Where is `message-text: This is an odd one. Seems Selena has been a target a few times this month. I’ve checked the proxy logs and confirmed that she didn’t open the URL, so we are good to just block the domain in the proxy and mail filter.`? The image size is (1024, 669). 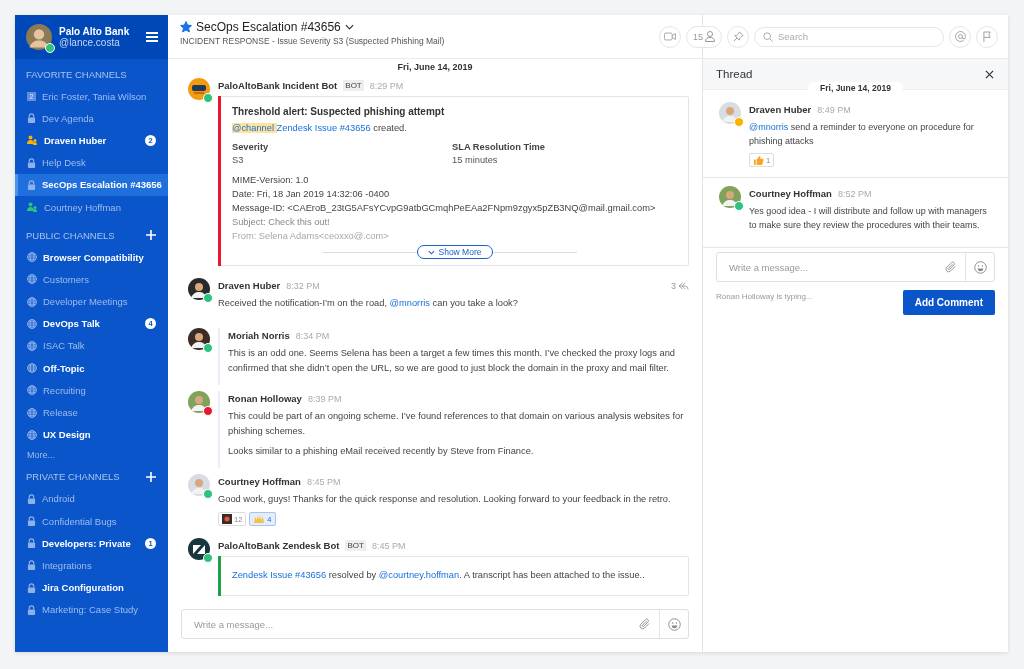 message-text: This is an odd one. Seems Selena has been a target a few times this month. I’ve checked the proxy logs and confirmed that she didn’t open the URL, so we are good to just block the domain in the proxy and mail filter. is located at coordinates (452, 361).